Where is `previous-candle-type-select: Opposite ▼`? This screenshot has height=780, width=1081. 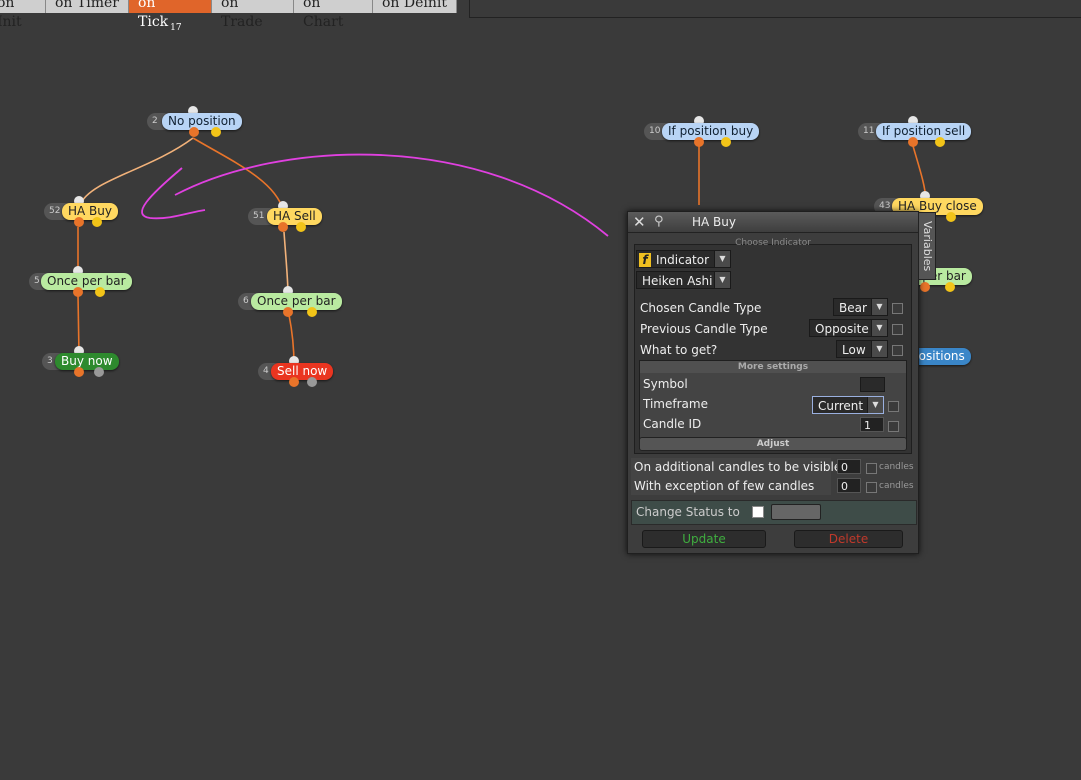 previous-candle-type-select: Opposite ▼ is located at coordinates (848, 328).